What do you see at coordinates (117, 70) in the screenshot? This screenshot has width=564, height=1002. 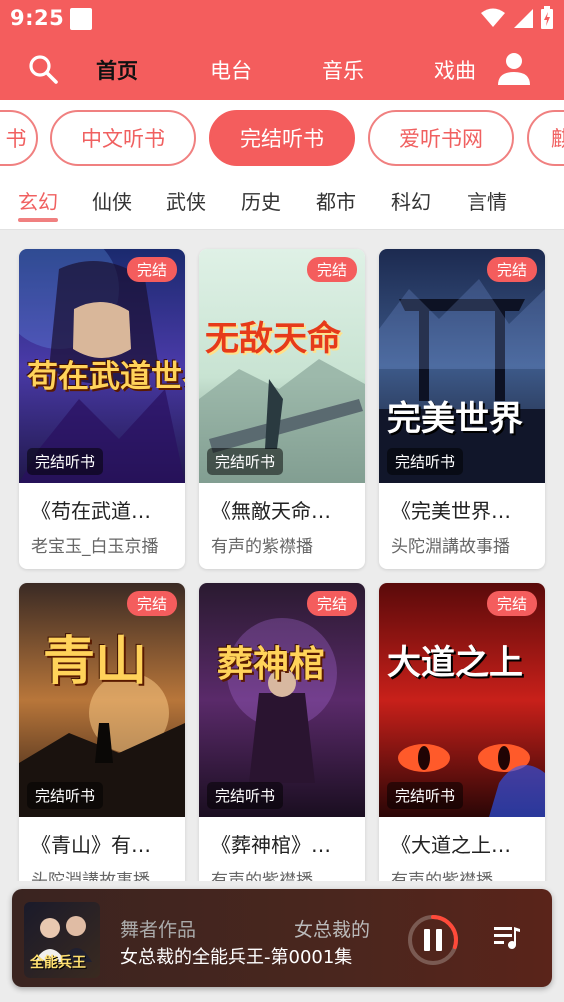 I see `tab-home: 首页` at bounding box center [117, 70].